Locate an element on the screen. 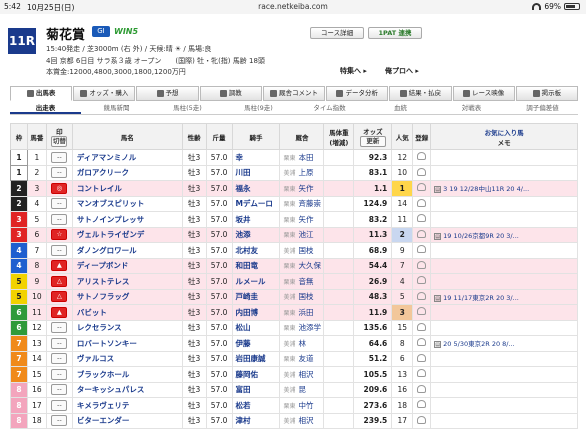 This screenshot has height=440, width=586. trainer-cell: 栗東 中竹 is located at coordinates (302, 405).